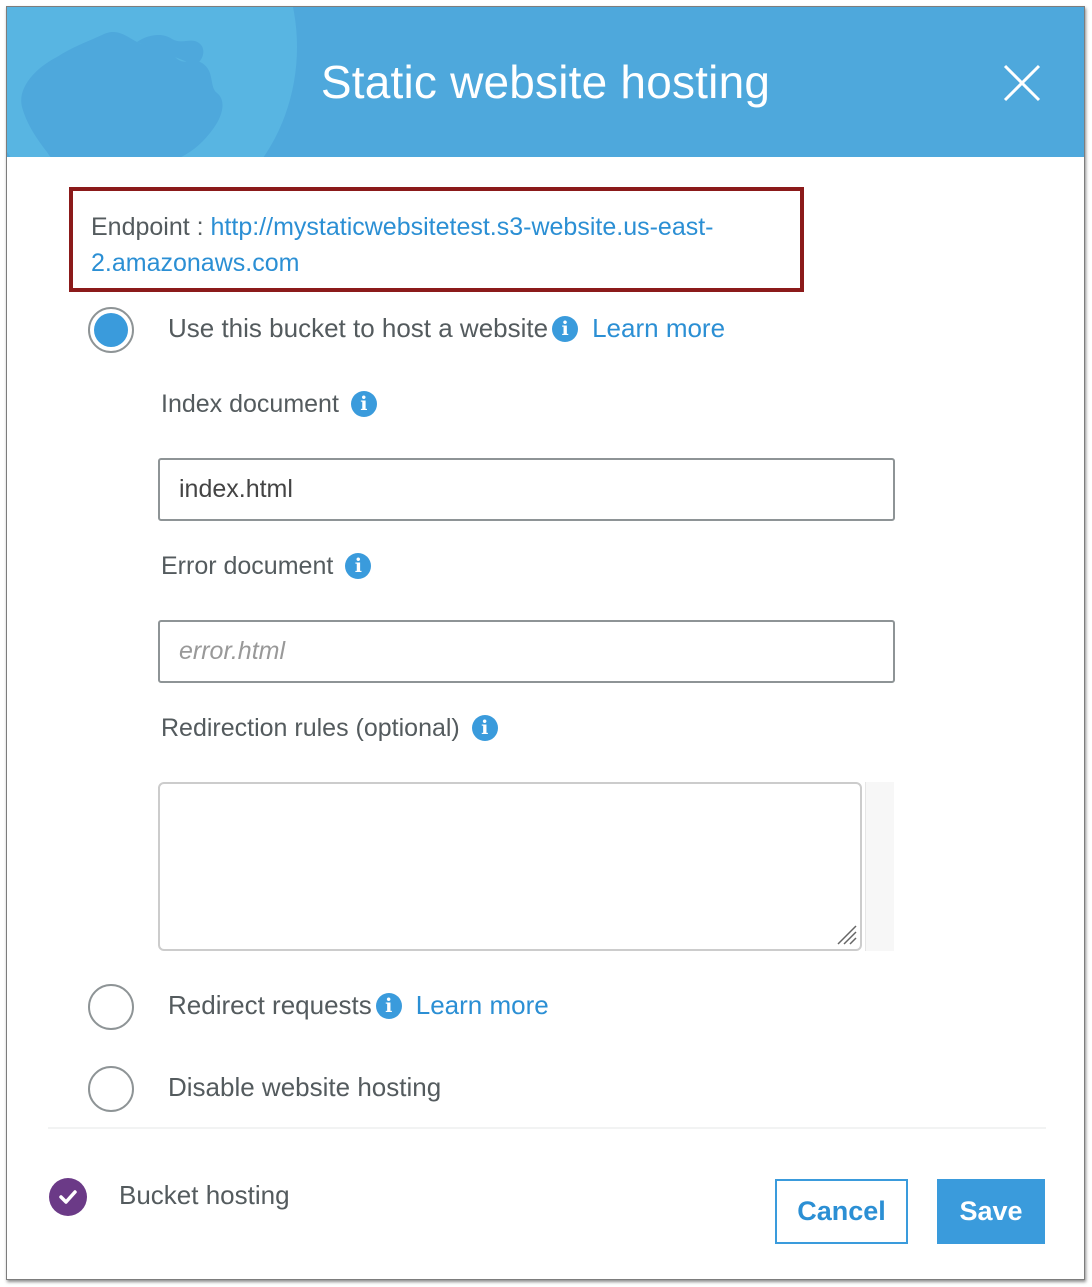 The width and height of the screenshot is (1092, 1287). Describe the element at coordinates (310, 728) in the screenshot. I see `redirection-rules-label-text: Redirection rules (optional)` at that location.